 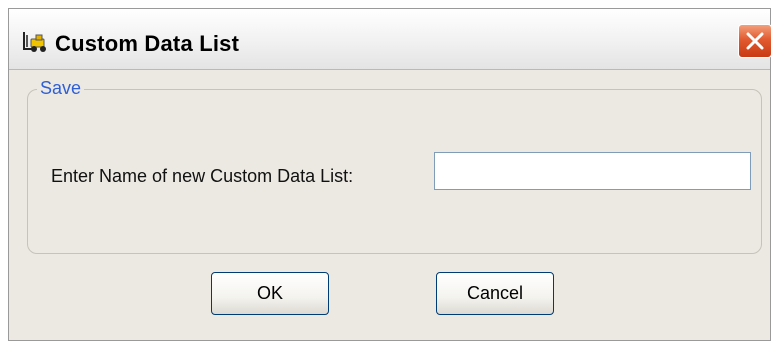 I want to click on cancel-button: Cancel, so click(x=495, y=293).